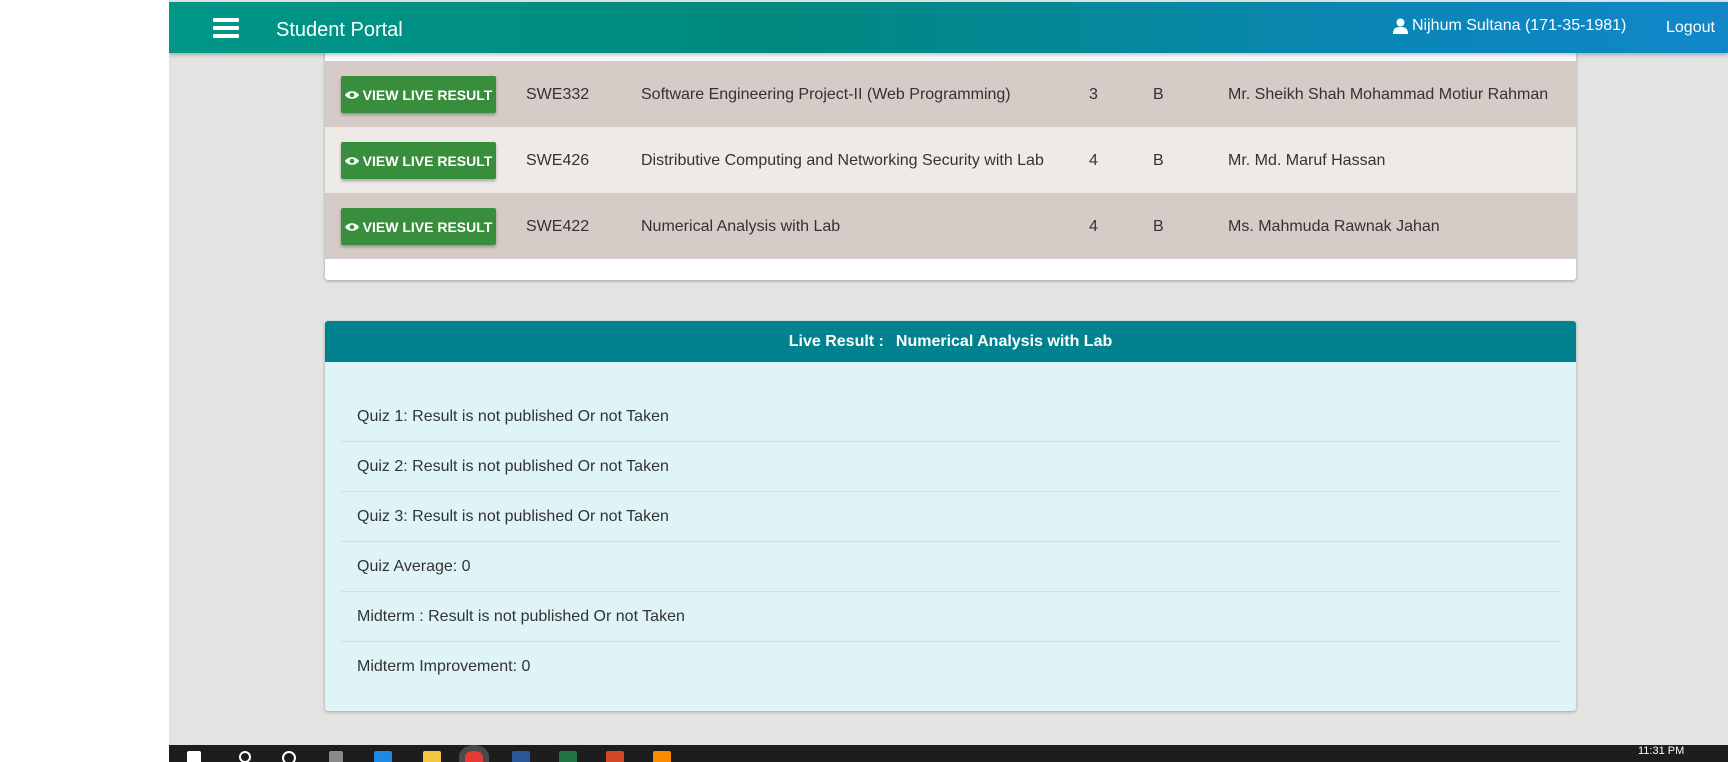  I want to click on live-result-course: Numerical Analysis with Lab, so click(1004, 341).